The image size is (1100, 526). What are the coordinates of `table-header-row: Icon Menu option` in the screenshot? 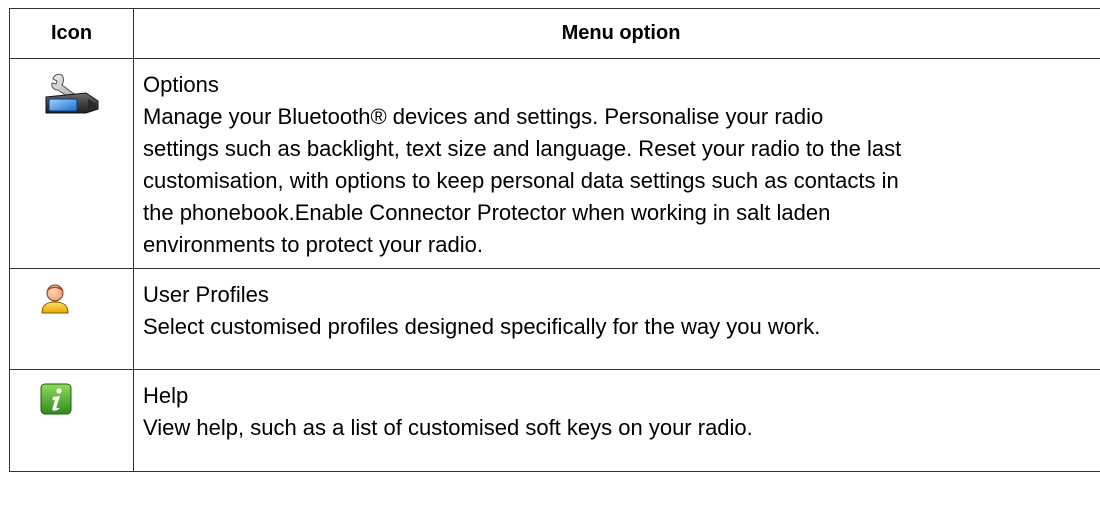 It's located at (554, 33).